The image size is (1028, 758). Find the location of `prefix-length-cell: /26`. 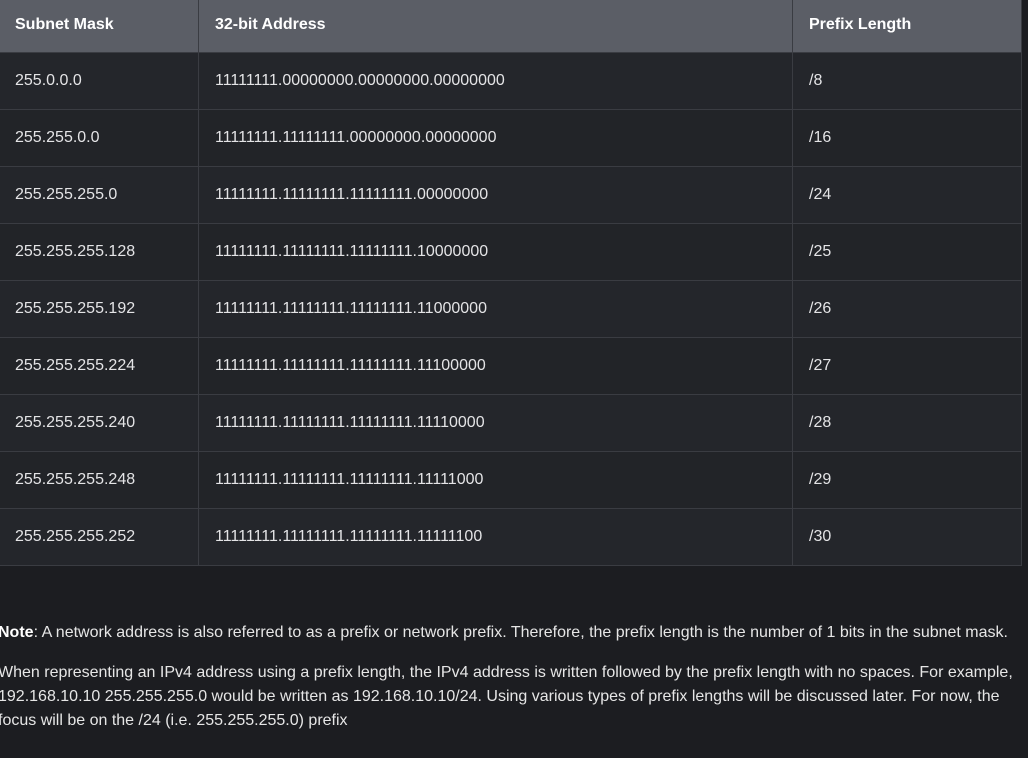

prefix-length-cell: /26 is located at coordinates (907, 309).